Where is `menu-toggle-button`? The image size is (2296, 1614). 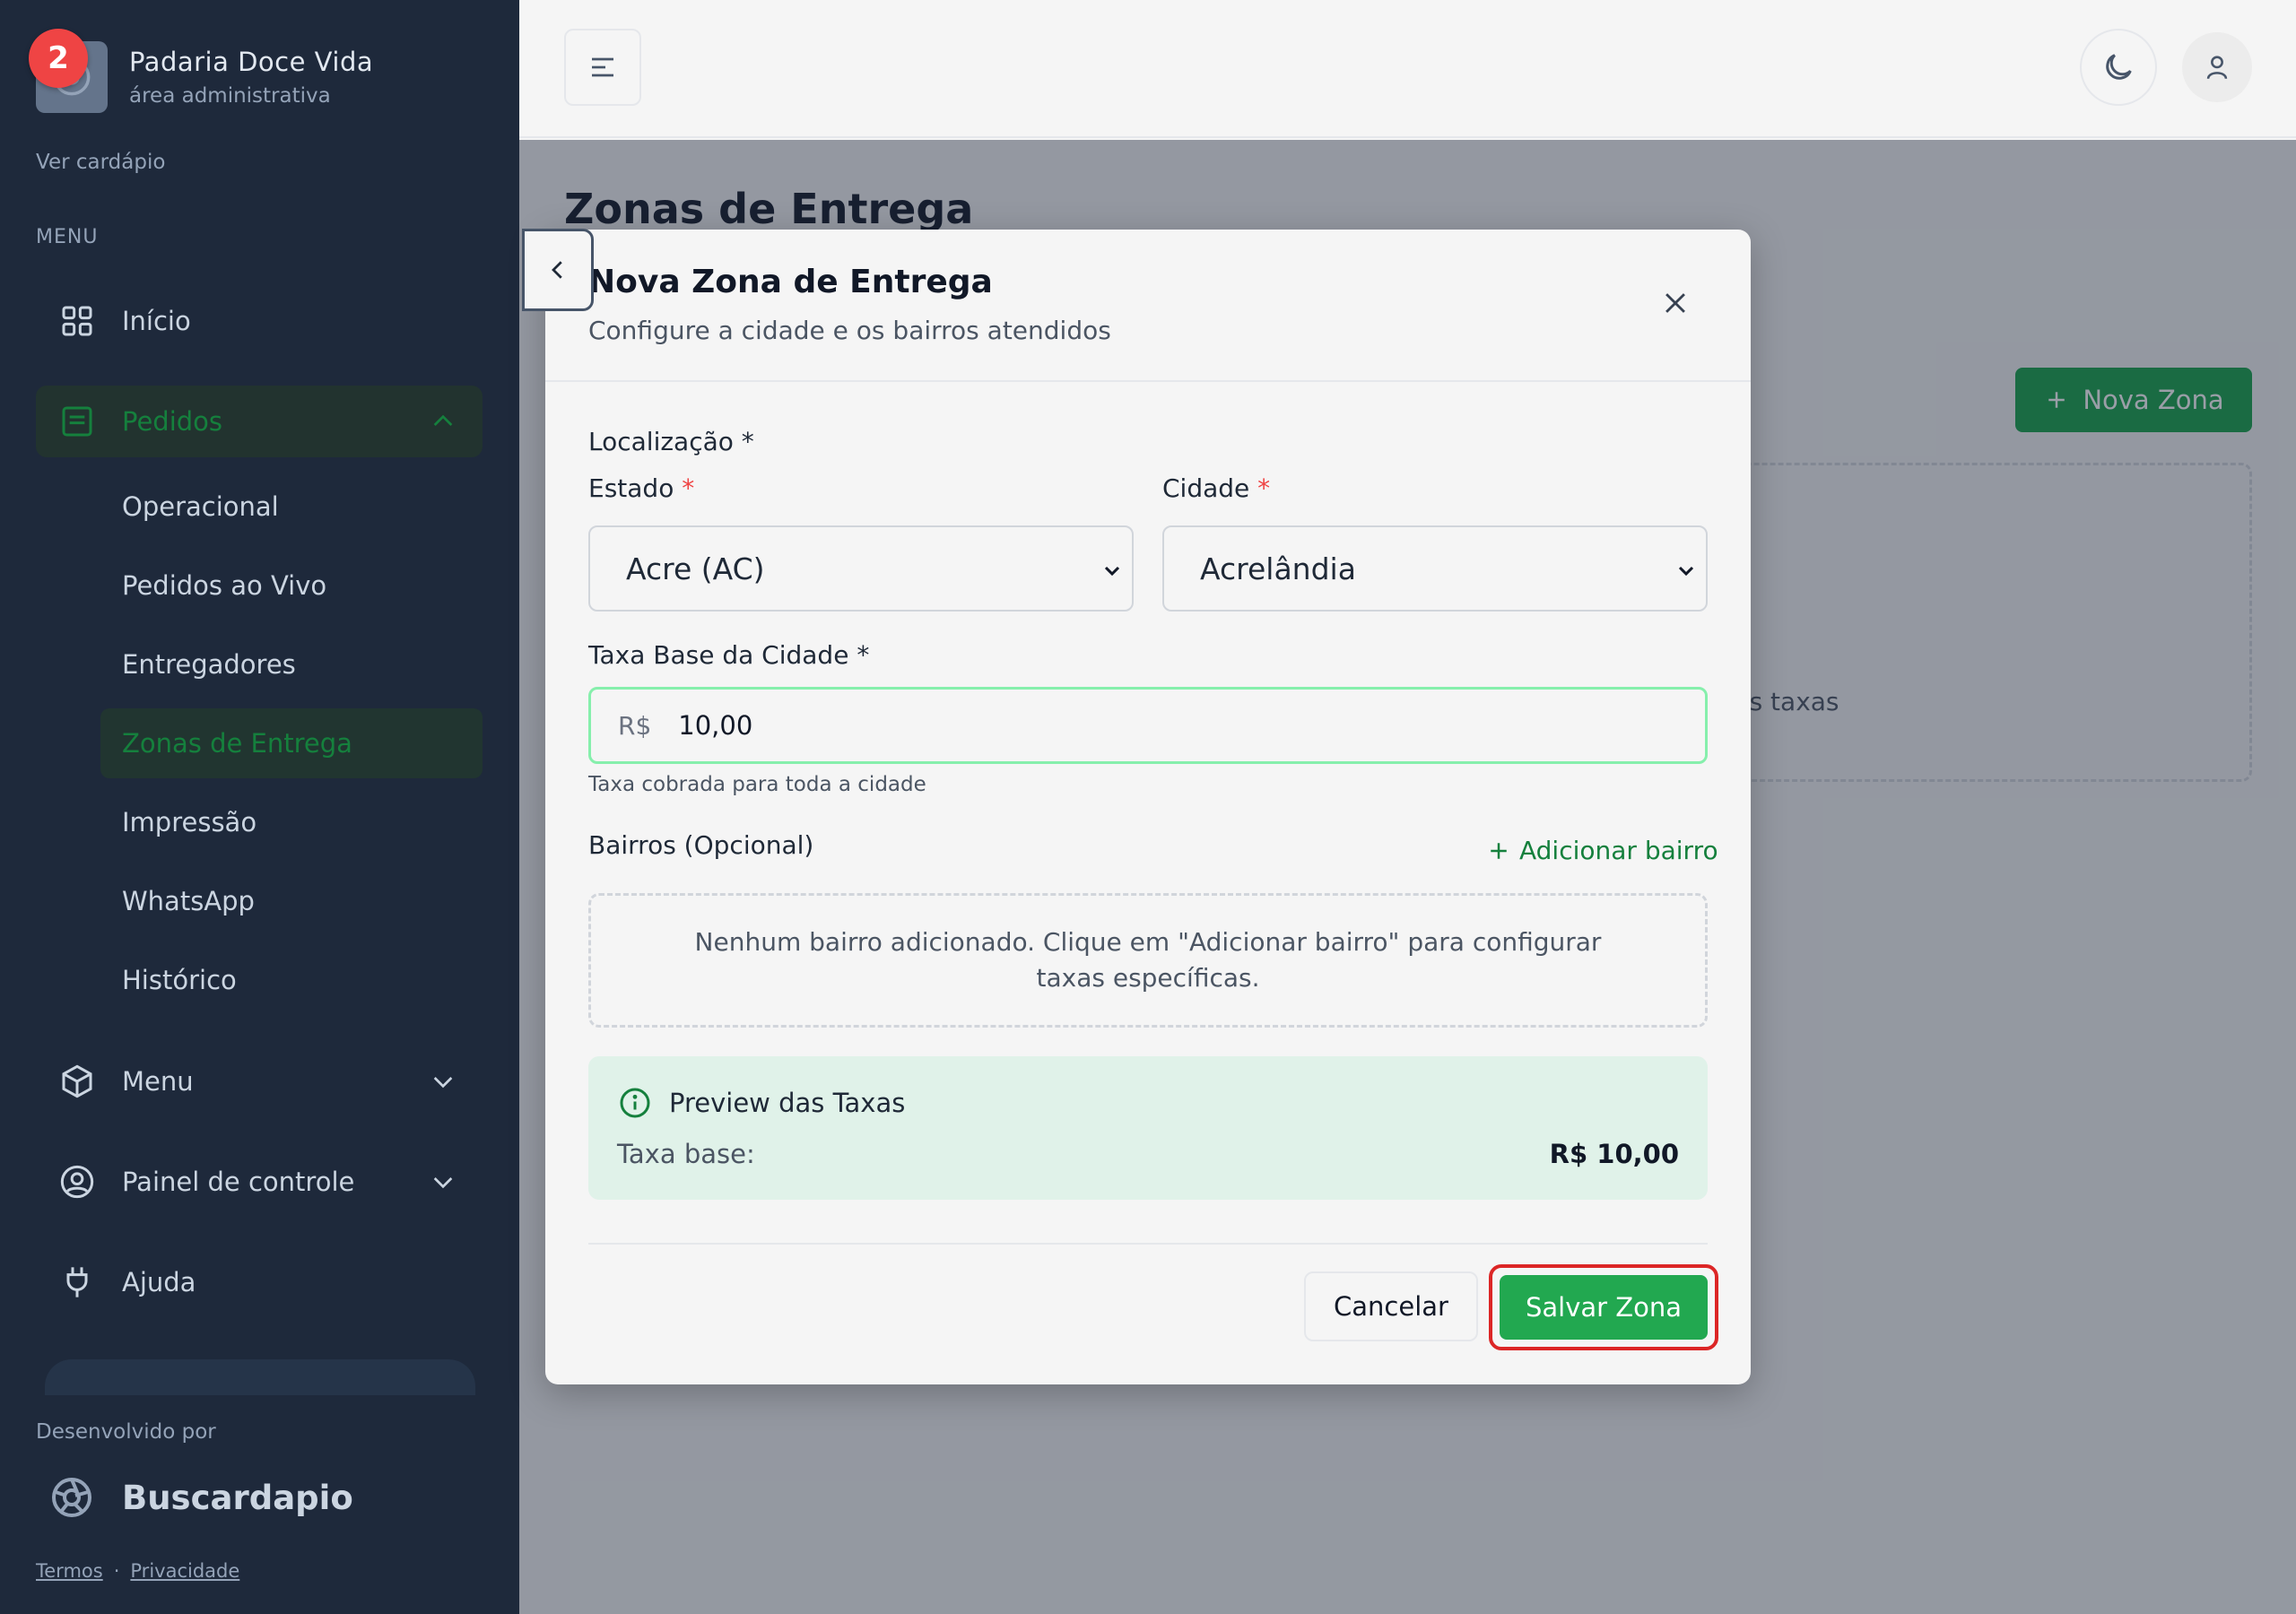 menu-toggle-button is located at coordinates (602, 67).